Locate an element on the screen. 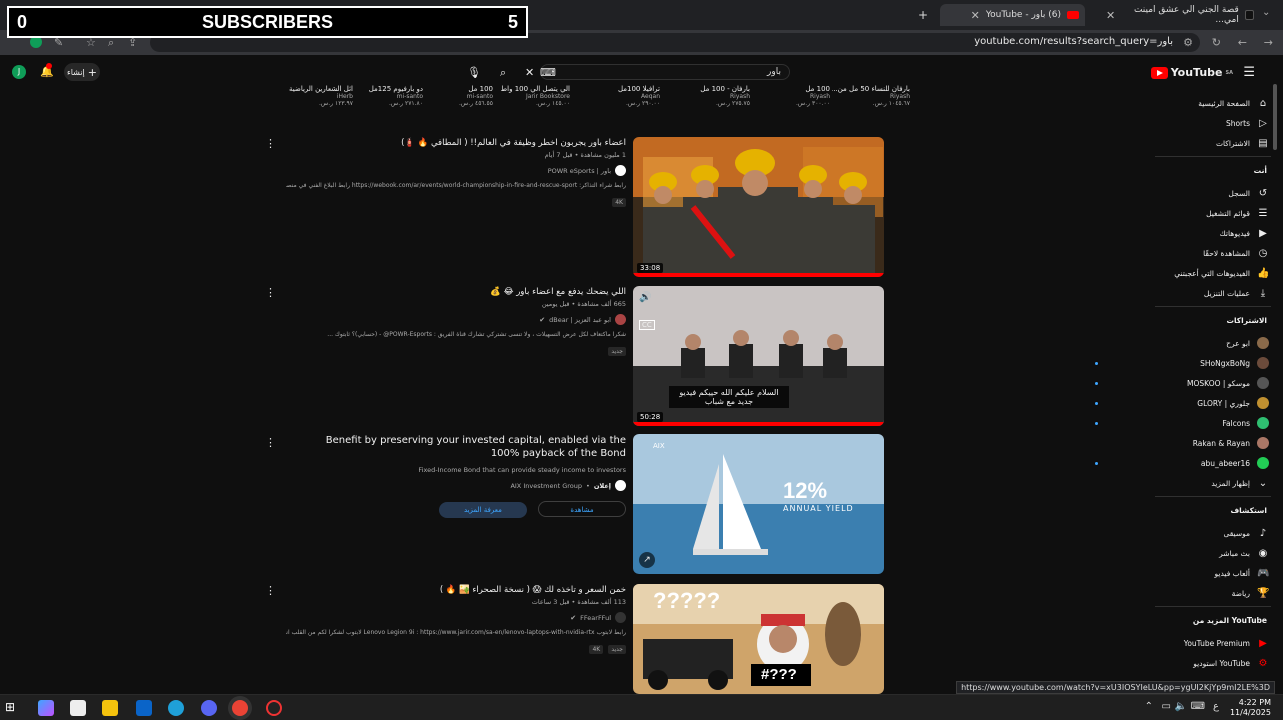  sidebar-item: المشاهدة لاحقًا ◷ is located at coordinates (1213, 253).